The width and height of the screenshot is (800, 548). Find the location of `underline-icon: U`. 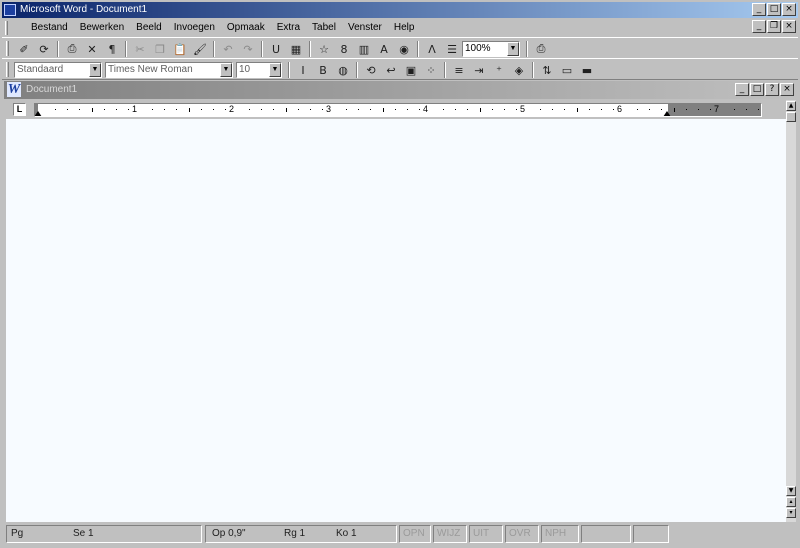

underline-icon: U is located at coordinates (276, 49).